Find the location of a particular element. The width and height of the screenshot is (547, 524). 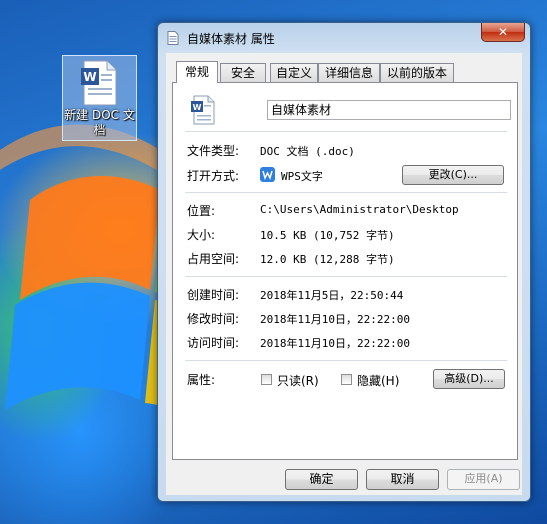

readonly-checkbox is located at coordinates (266, 379).